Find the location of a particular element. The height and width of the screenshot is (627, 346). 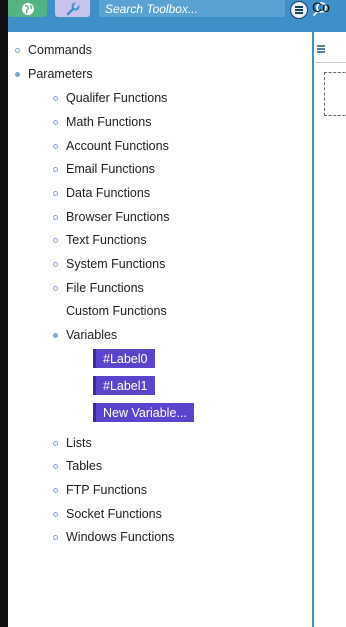

tree-item-label: Account Functions is located at coordinates (117, 146).